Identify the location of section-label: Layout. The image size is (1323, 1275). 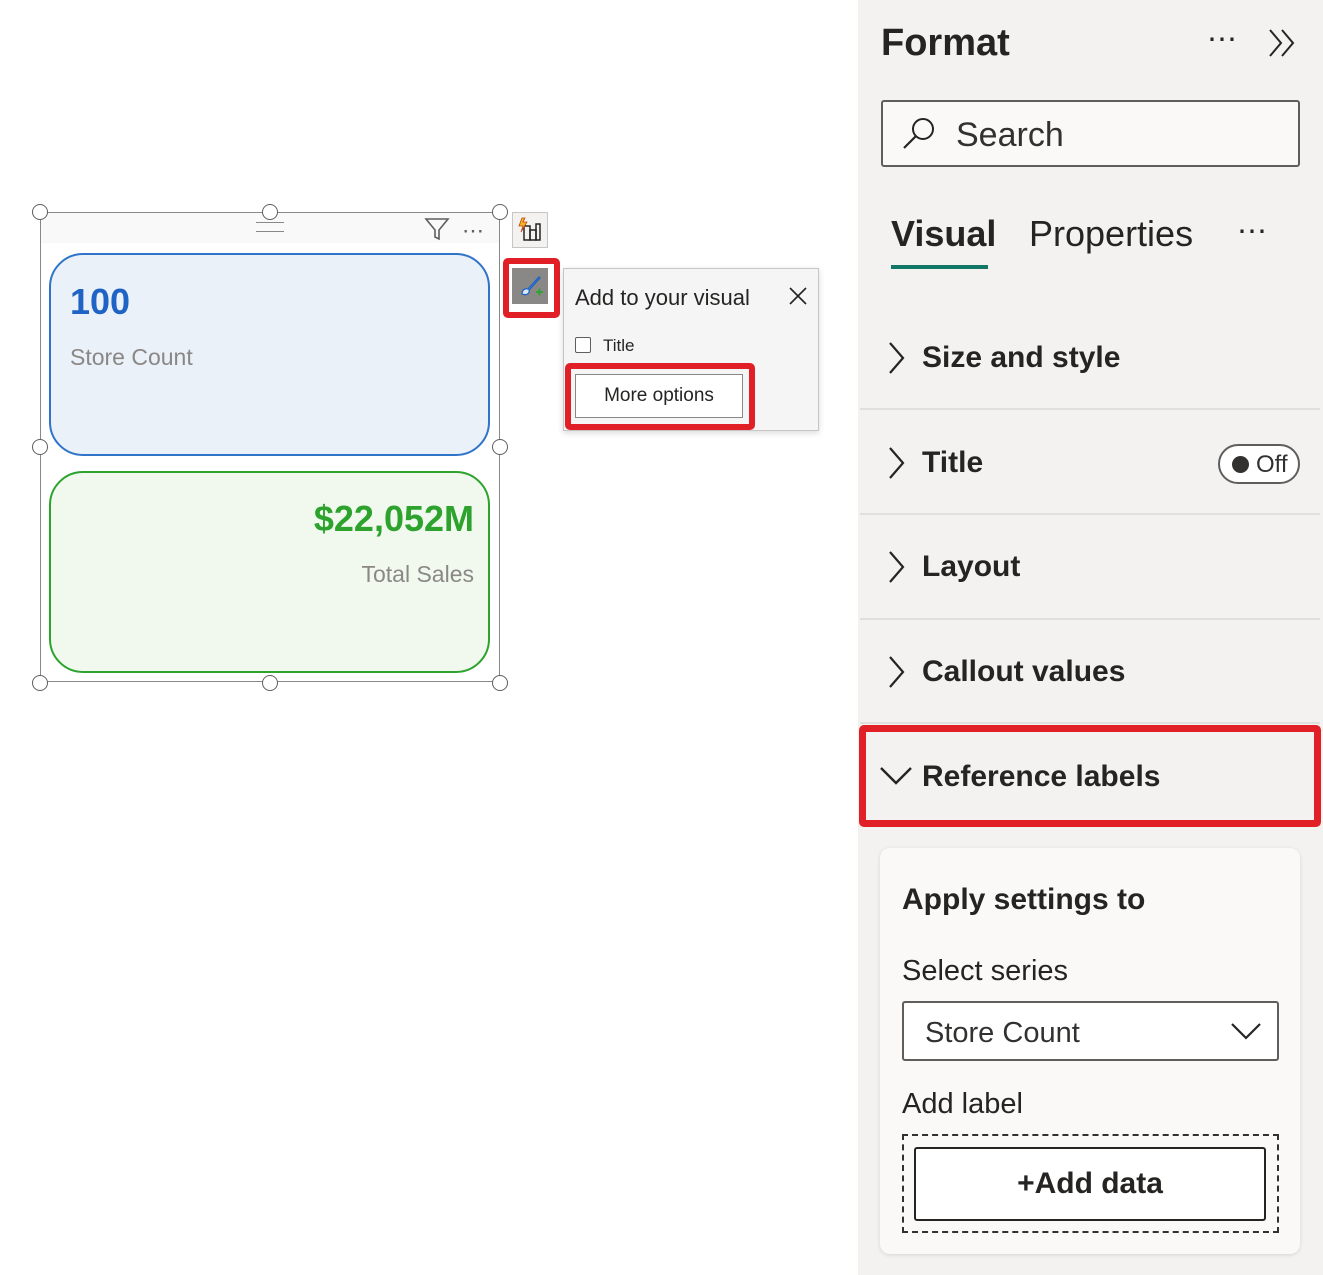
(971, 566).